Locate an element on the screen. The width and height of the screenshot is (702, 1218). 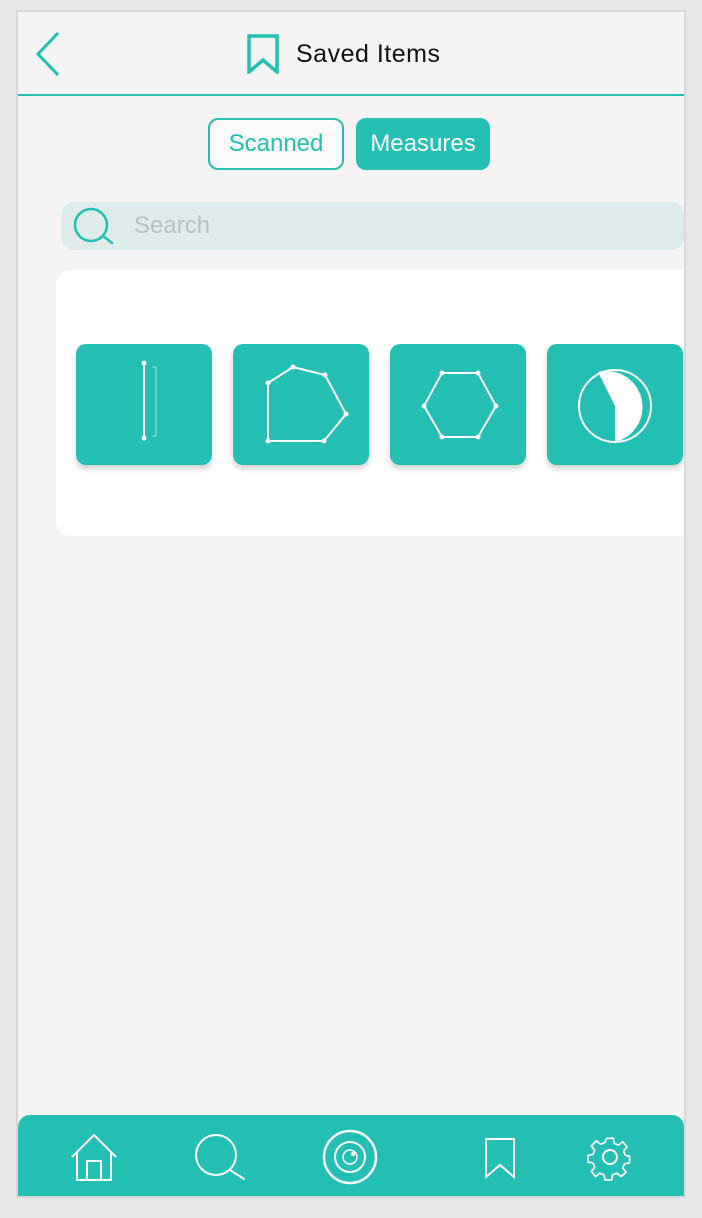
settings-gear-icon is located at coordinates (609, 1159).